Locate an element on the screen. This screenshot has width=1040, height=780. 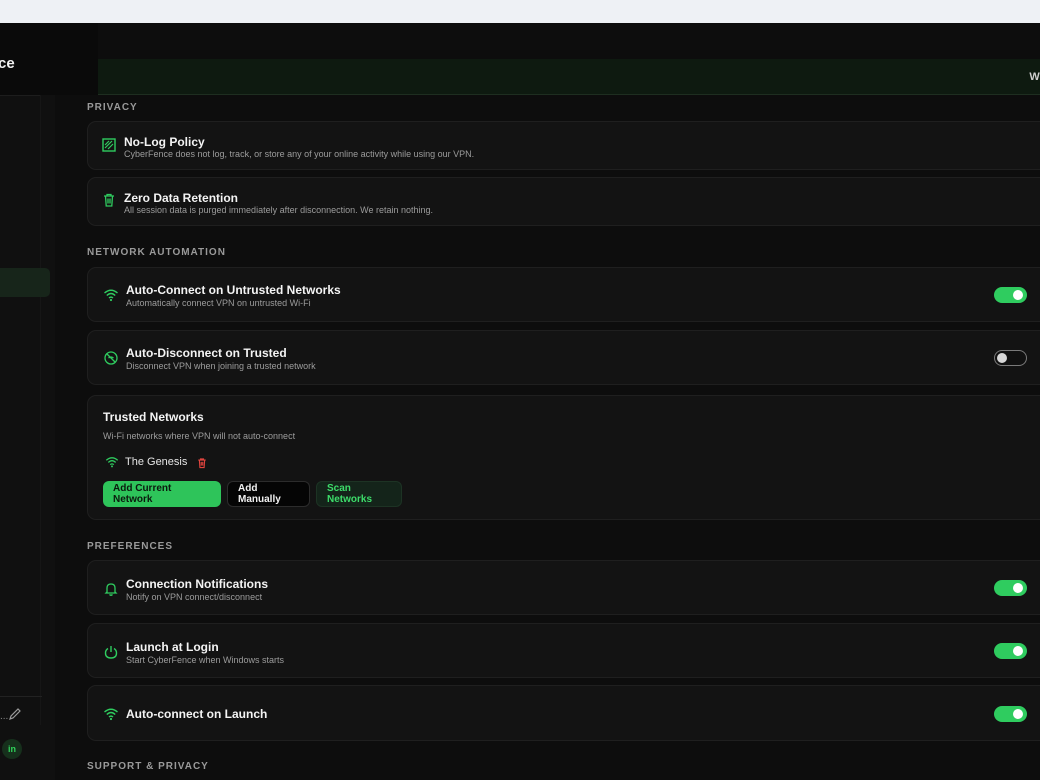
status-banner: W is located at coordinates (569, 77).